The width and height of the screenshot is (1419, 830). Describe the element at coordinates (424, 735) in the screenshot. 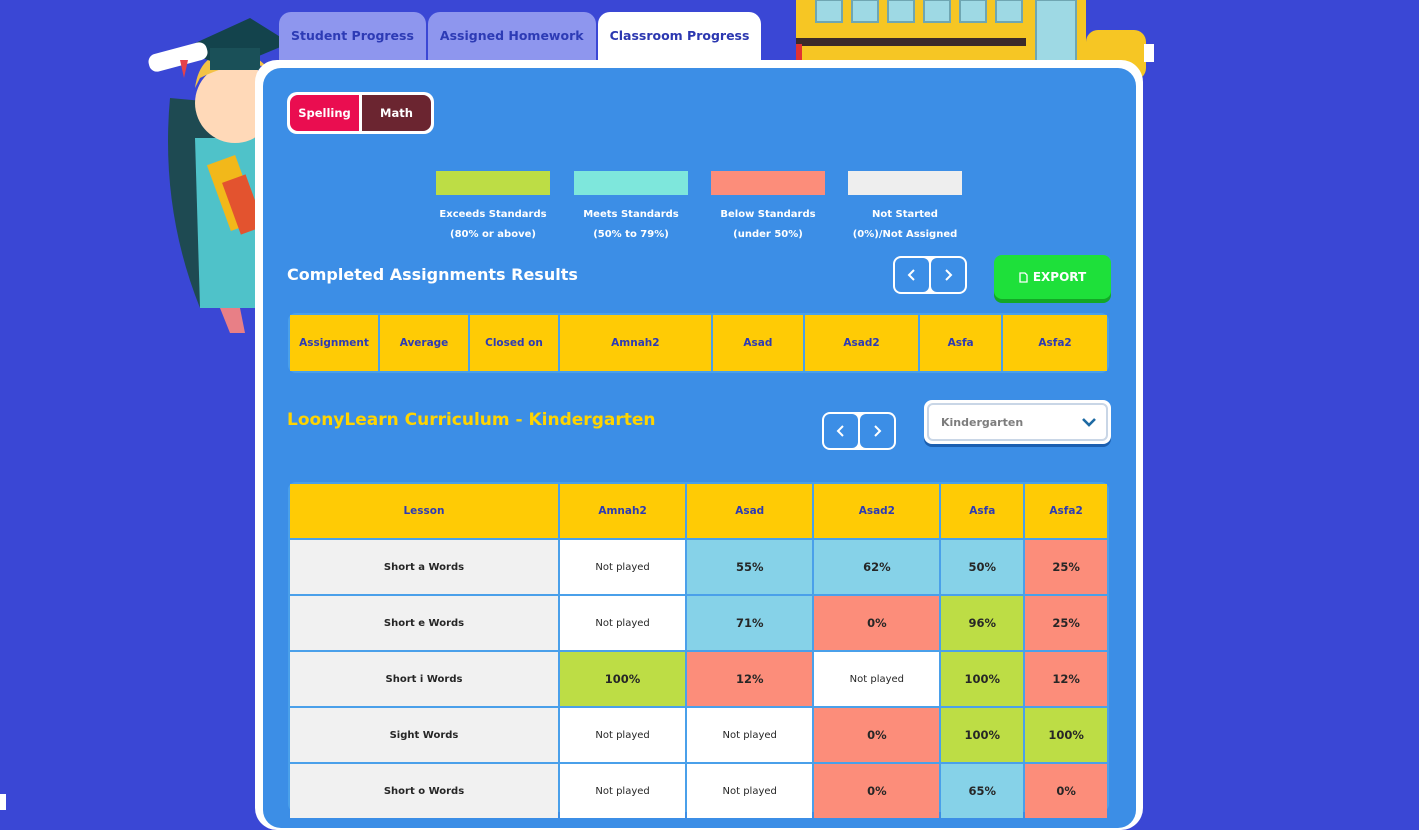

I see `lesson-name: Sight Words` at that location.